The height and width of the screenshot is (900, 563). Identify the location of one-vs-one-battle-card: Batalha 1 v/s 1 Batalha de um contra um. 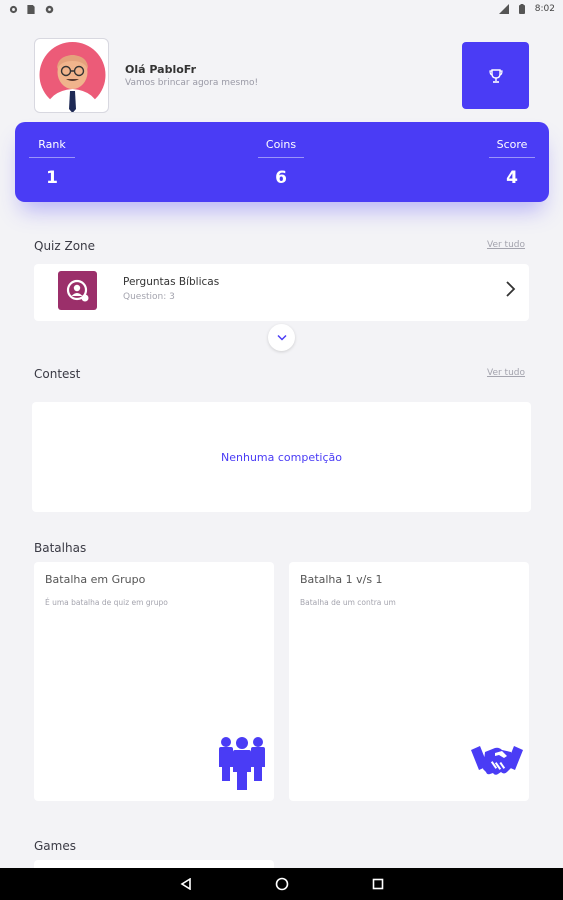
(409, 681).